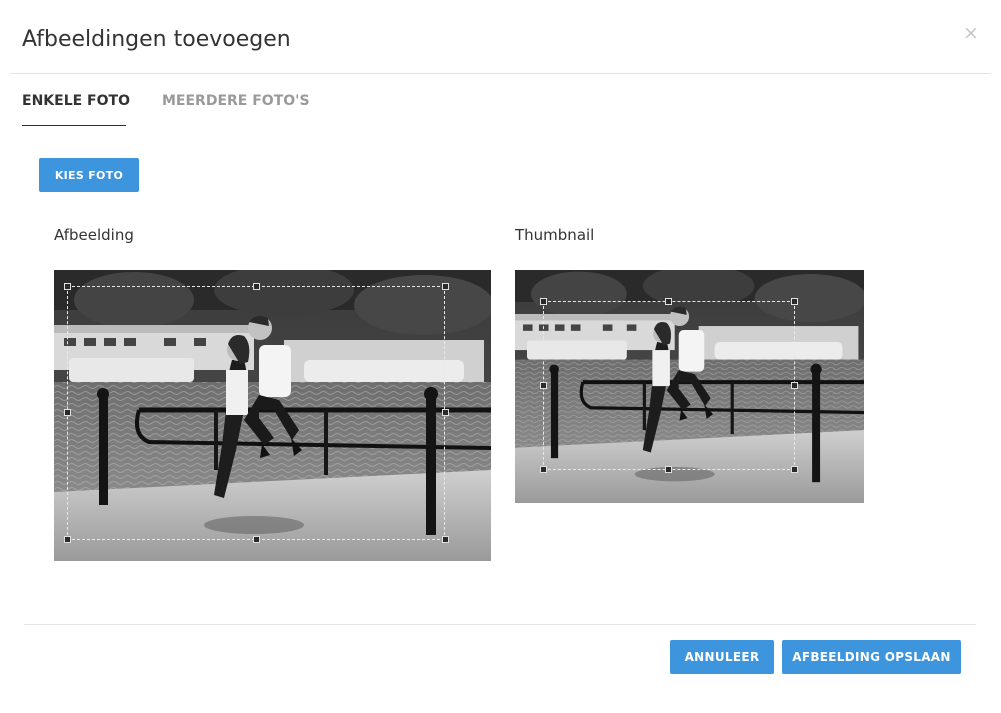 This screenshot has height=713, width=1001. I want to click on crop-handle-top-right, so click(445, 286).